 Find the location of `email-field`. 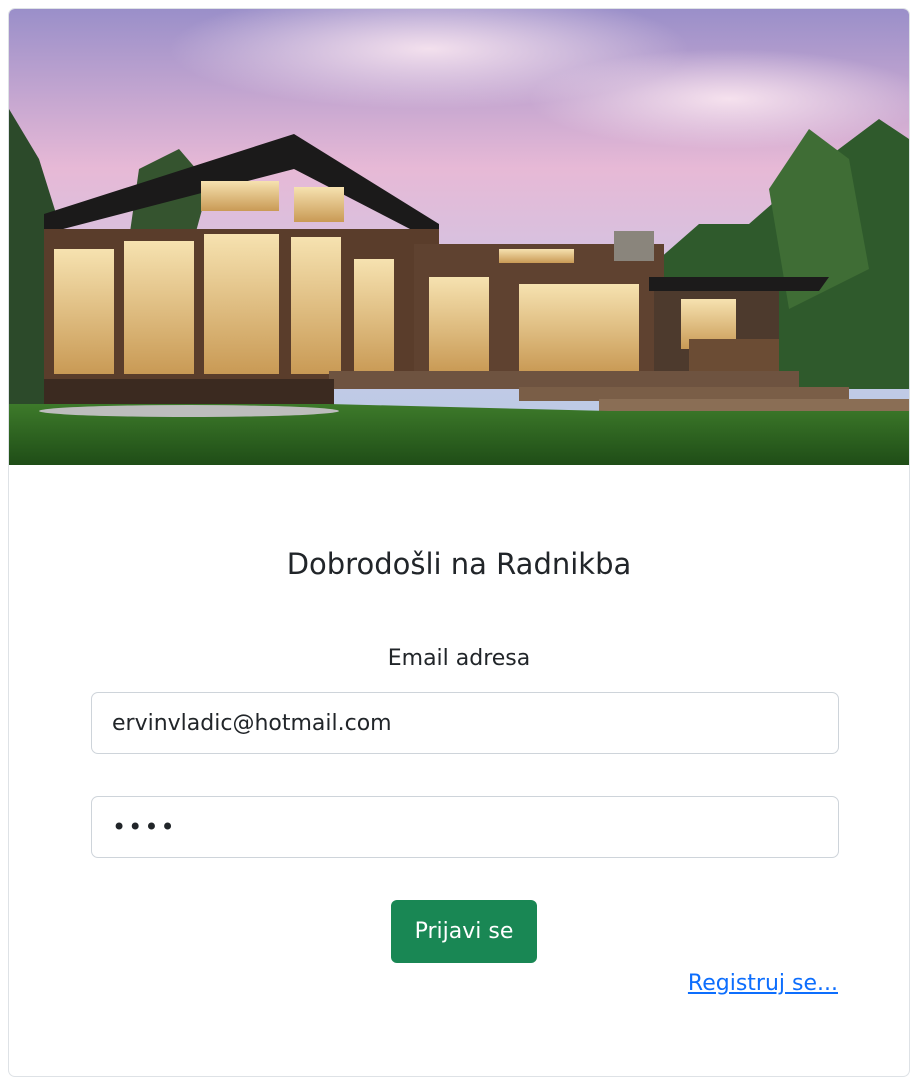

email-field is located at coordinates (465, 723).